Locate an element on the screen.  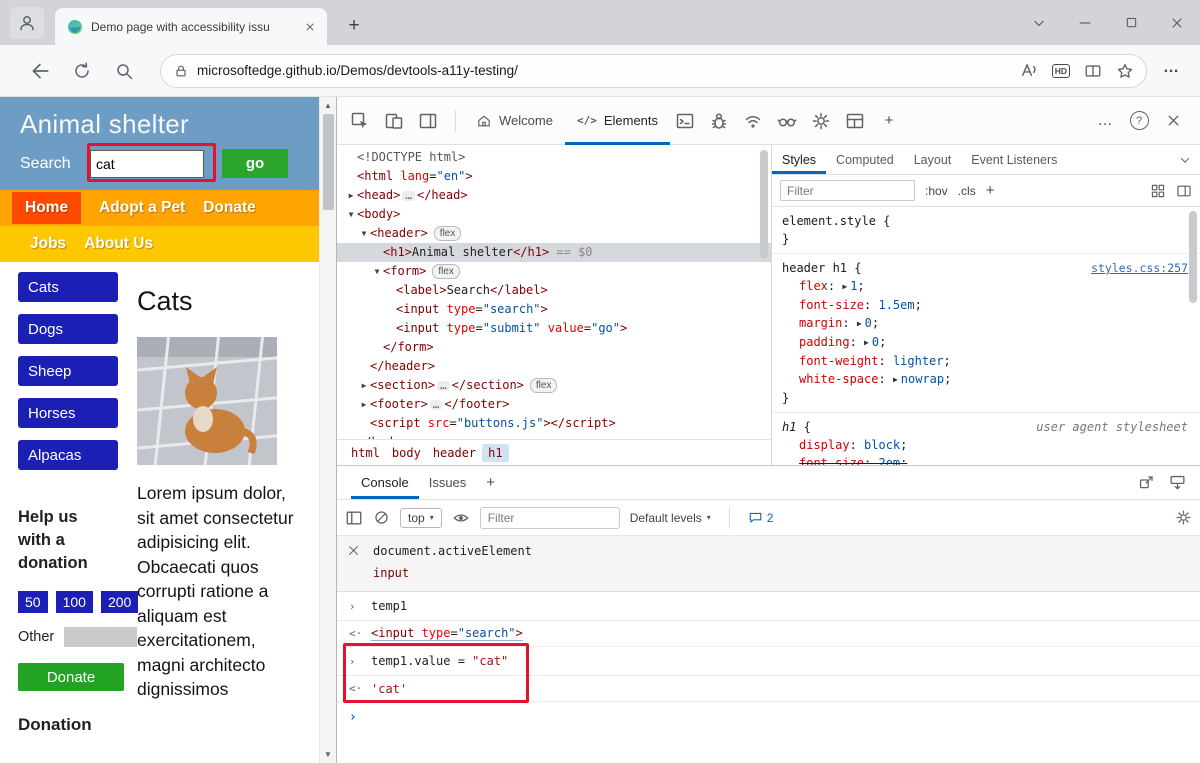
other-amount-input is located at coordinates (100, 637).